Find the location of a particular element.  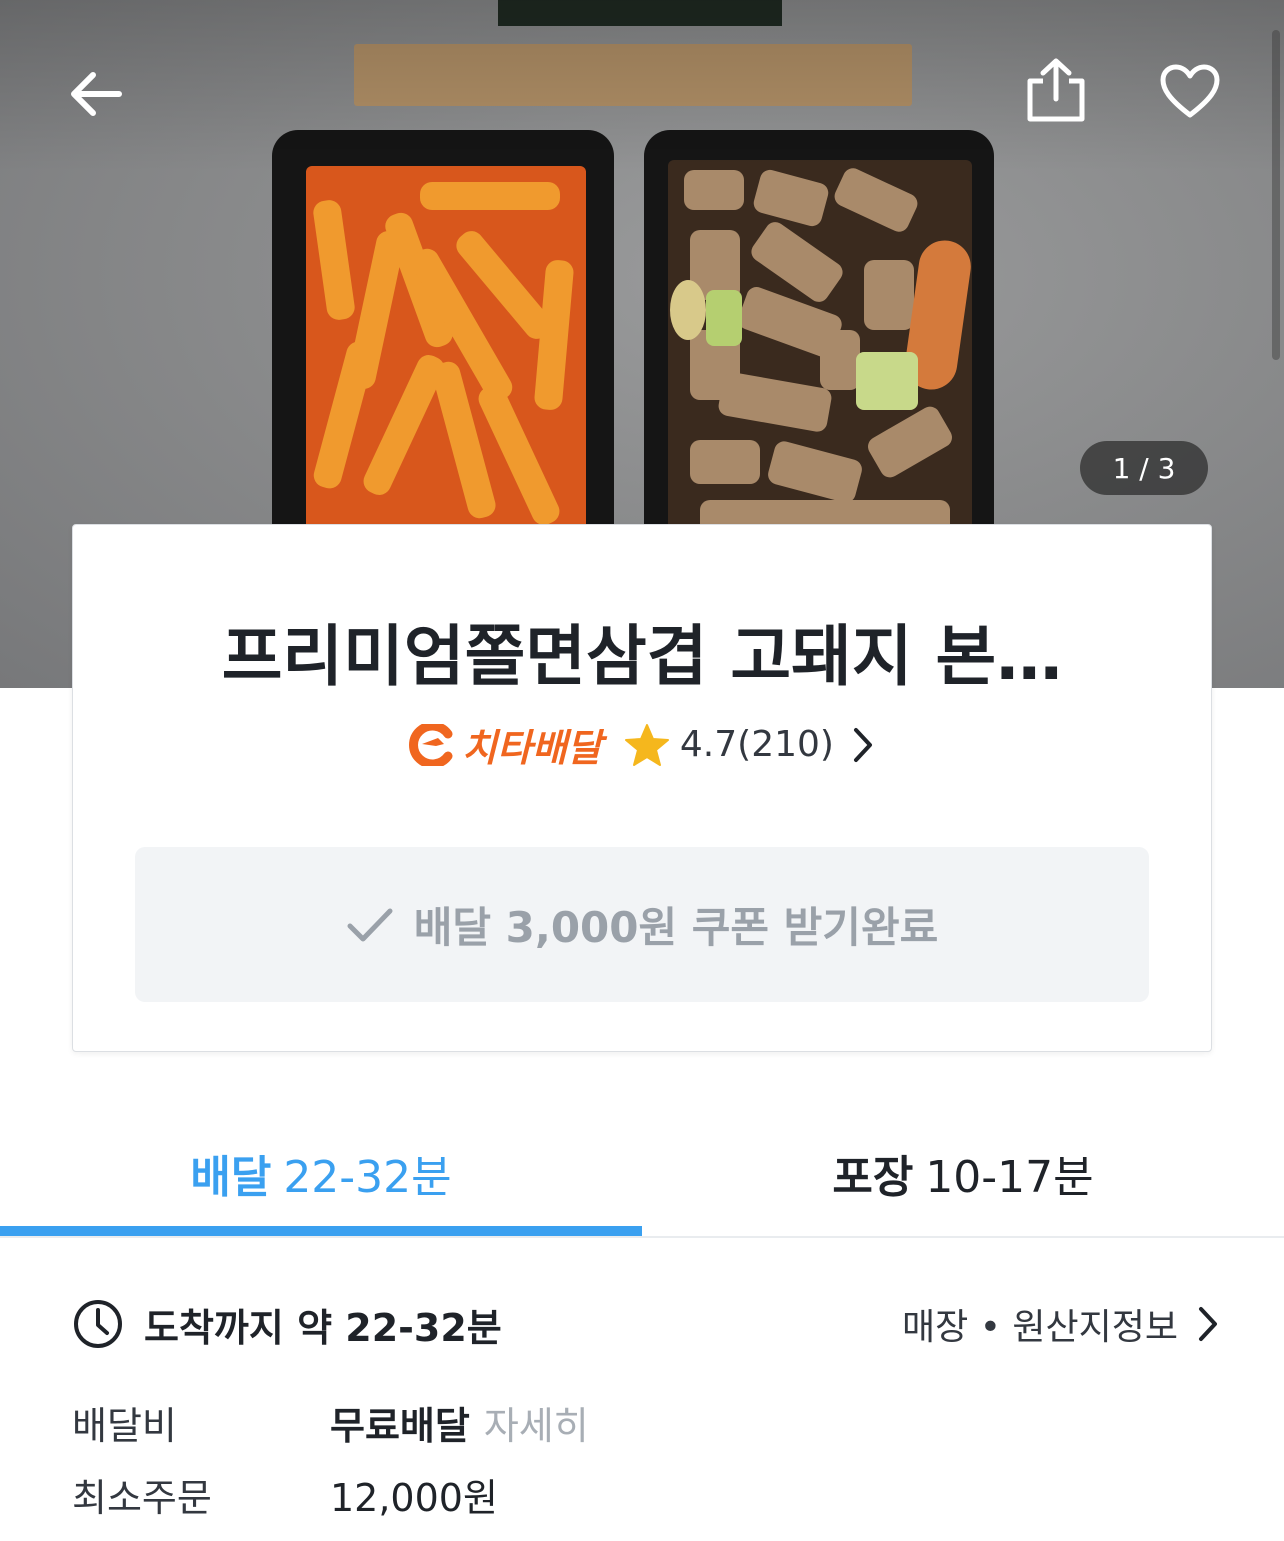

order-type-tabs: 배달 22-32분 포장 10-17분 is located at coordinates (642, 1174).